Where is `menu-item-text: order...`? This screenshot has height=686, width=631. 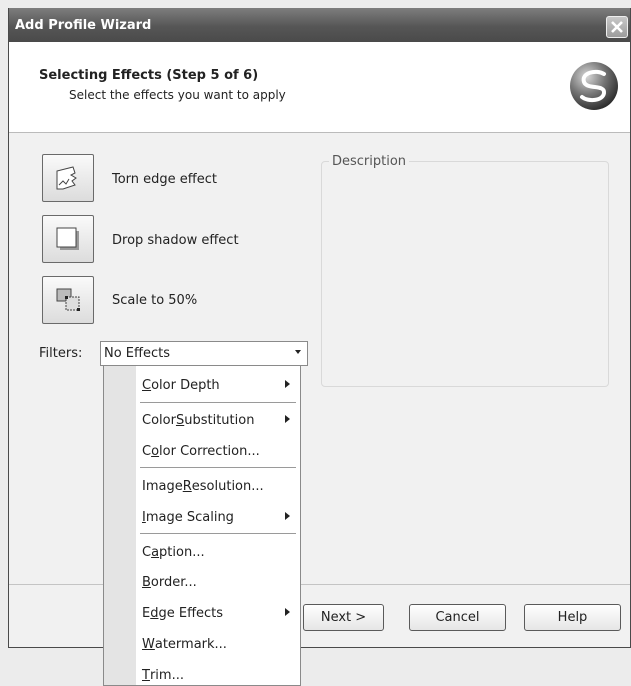 menu-item-text: order... is located at coordinates (173, 582).